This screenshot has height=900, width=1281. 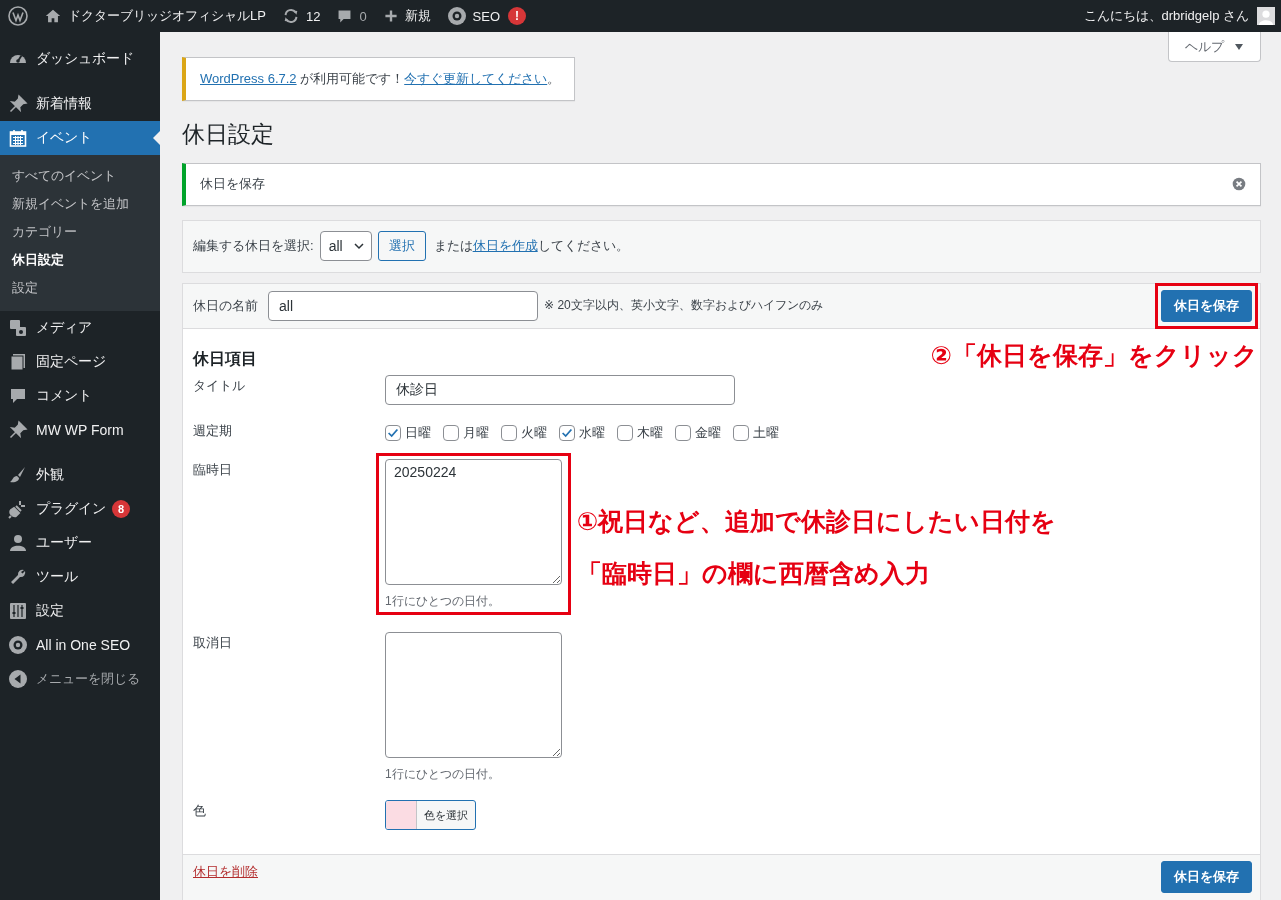 What do you see at coordinates (80, 104) in the screenshot?
I see `menu-item: 新着情報` at bounding box center [80, 104].